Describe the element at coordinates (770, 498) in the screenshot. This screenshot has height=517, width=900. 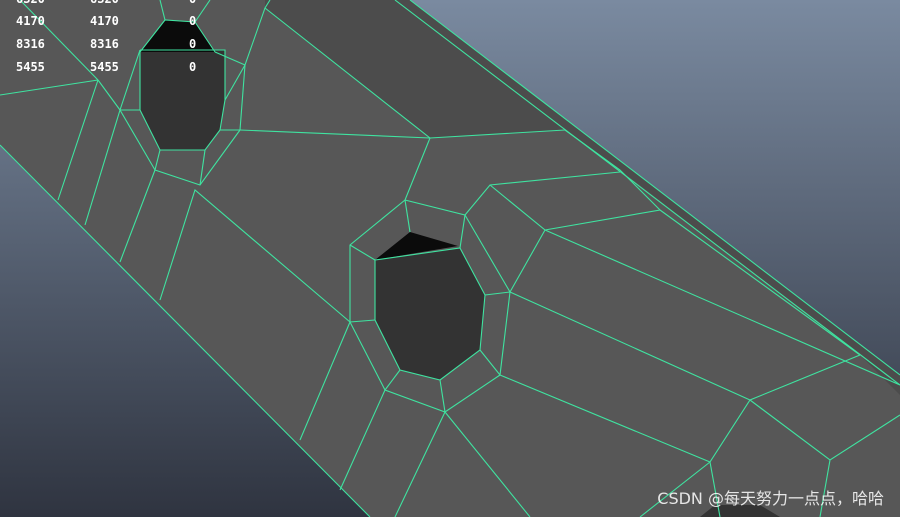
I see `watermark: CSDN @每天努力一点点，哈哈` at that location.